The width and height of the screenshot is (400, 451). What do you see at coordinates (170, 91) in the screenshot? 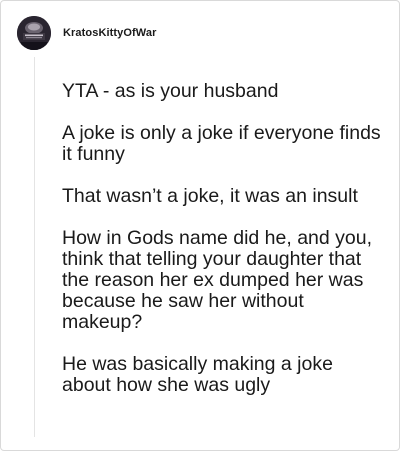
I see `comment-paragraph: YTA - as is your husband` at bounding box center [170, 91].